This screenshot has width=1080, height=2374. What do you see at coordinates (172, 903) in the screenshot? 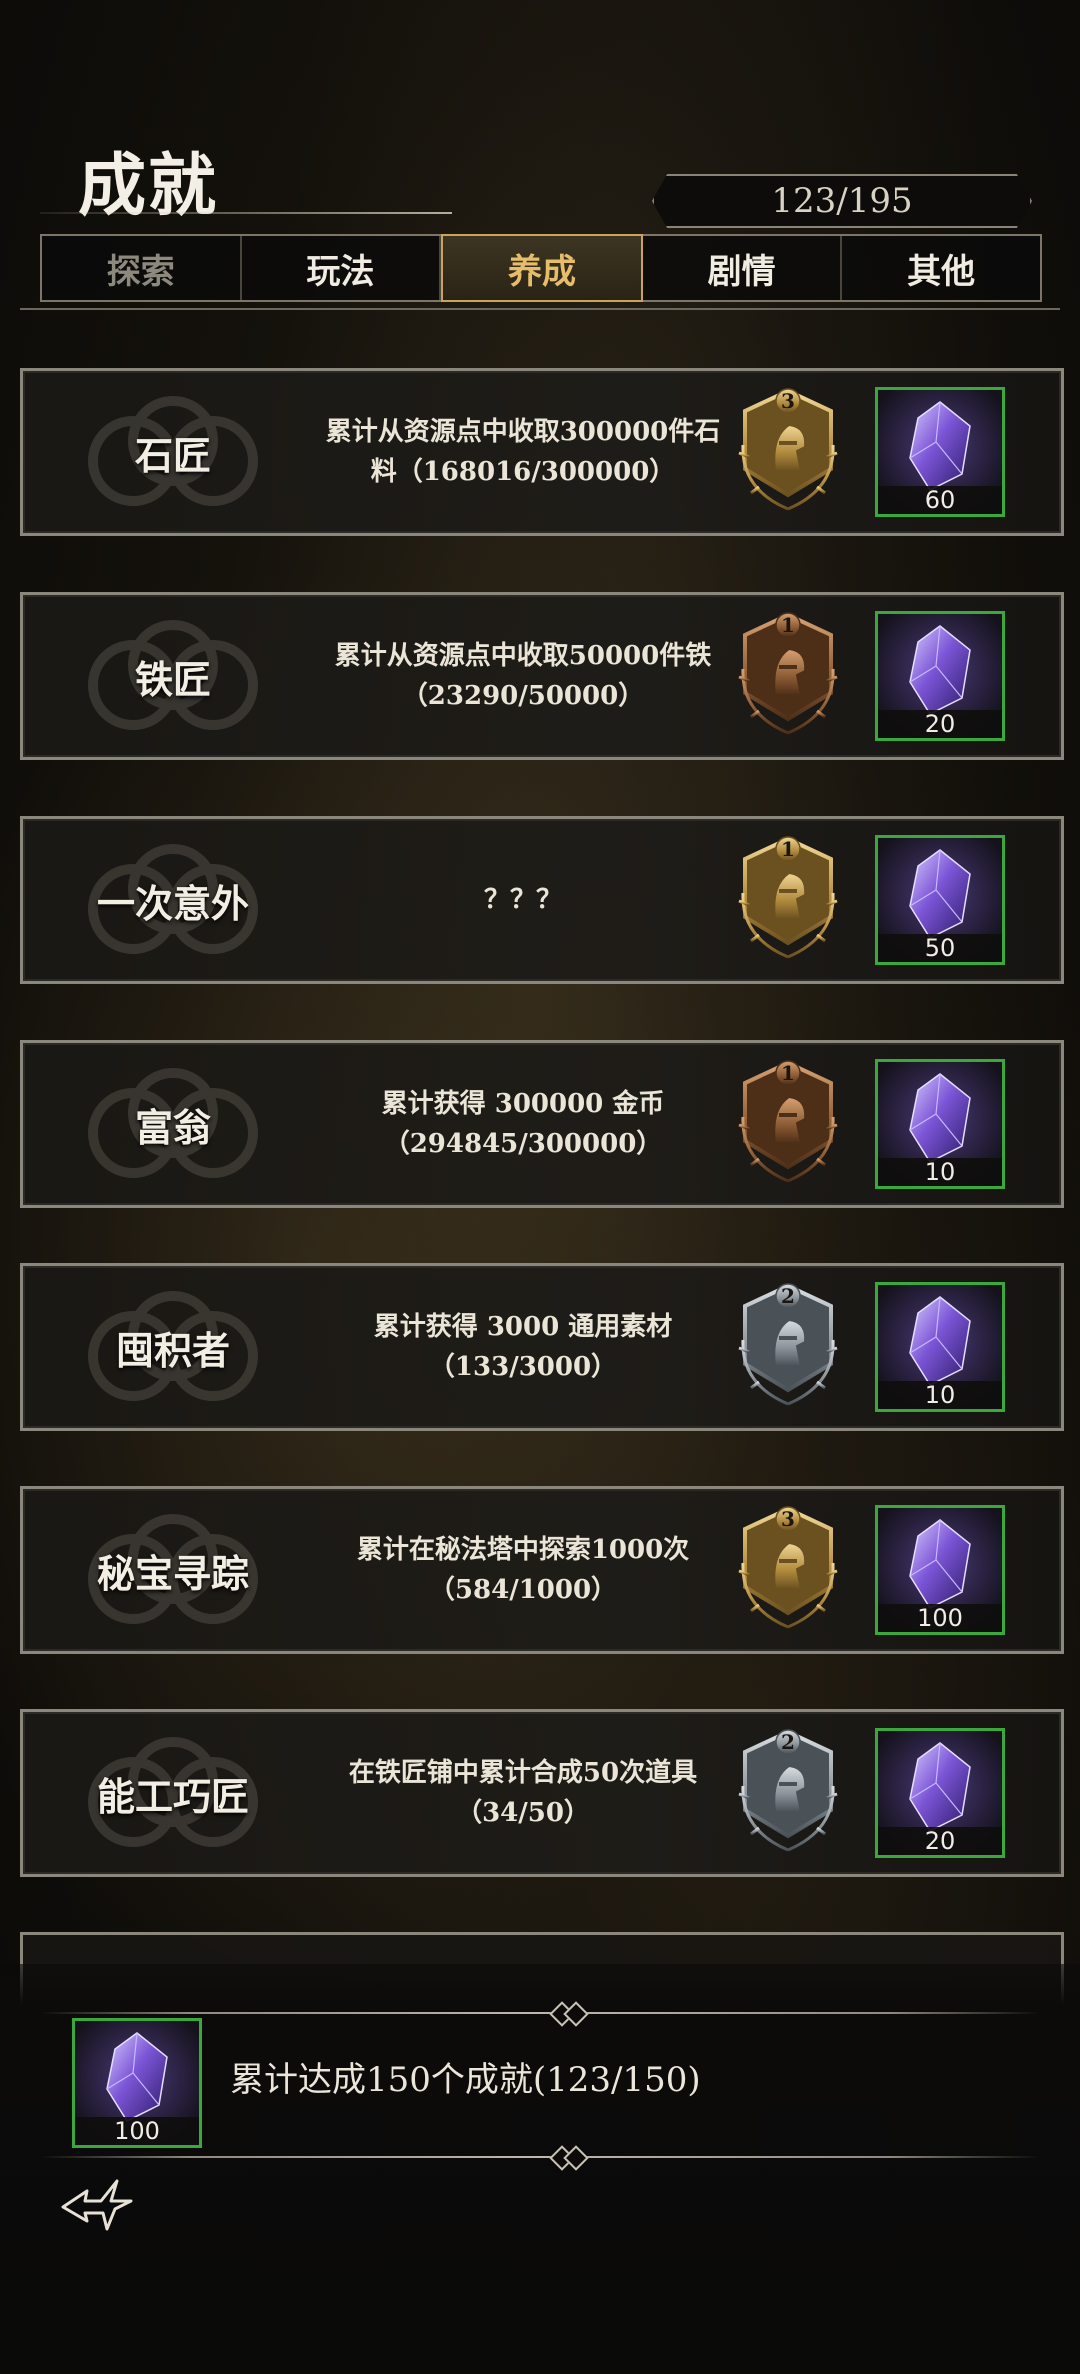
I see `achievement-name: 一次意外` at bounding box center [172, 903].